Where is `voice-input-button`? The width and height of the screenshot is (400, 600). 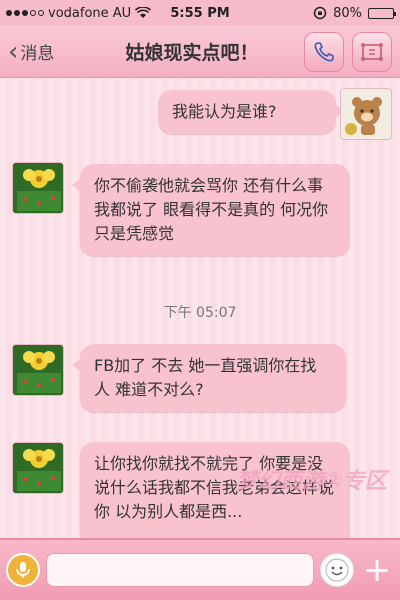
voice-input-button is located at coordinates (23, 570).